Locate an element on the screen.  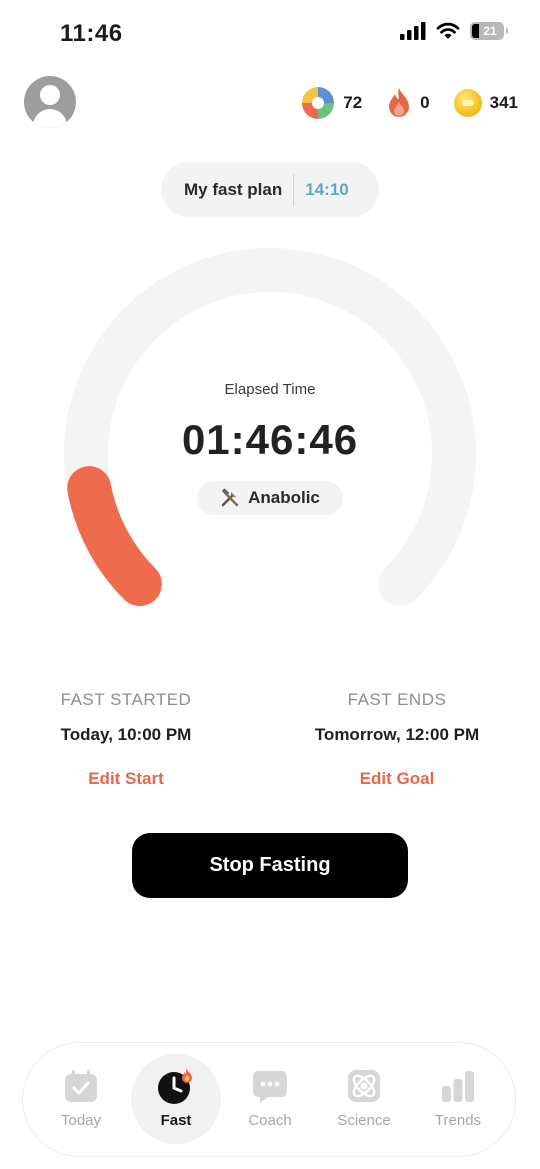
edit-start-button: Edit Start is located at coordinates (128, 779).